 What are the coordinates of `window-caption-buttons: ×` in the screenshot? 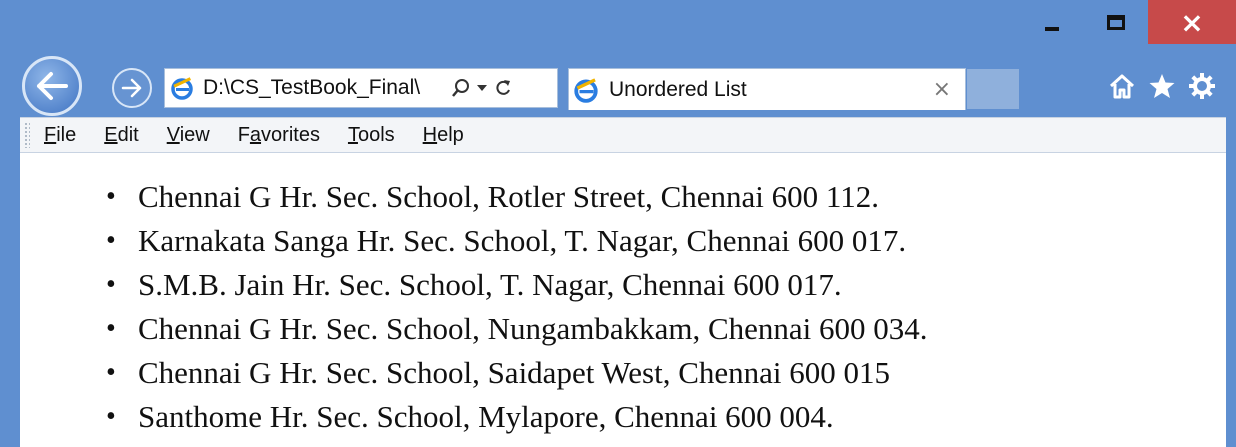 It's located at (1128, 24).